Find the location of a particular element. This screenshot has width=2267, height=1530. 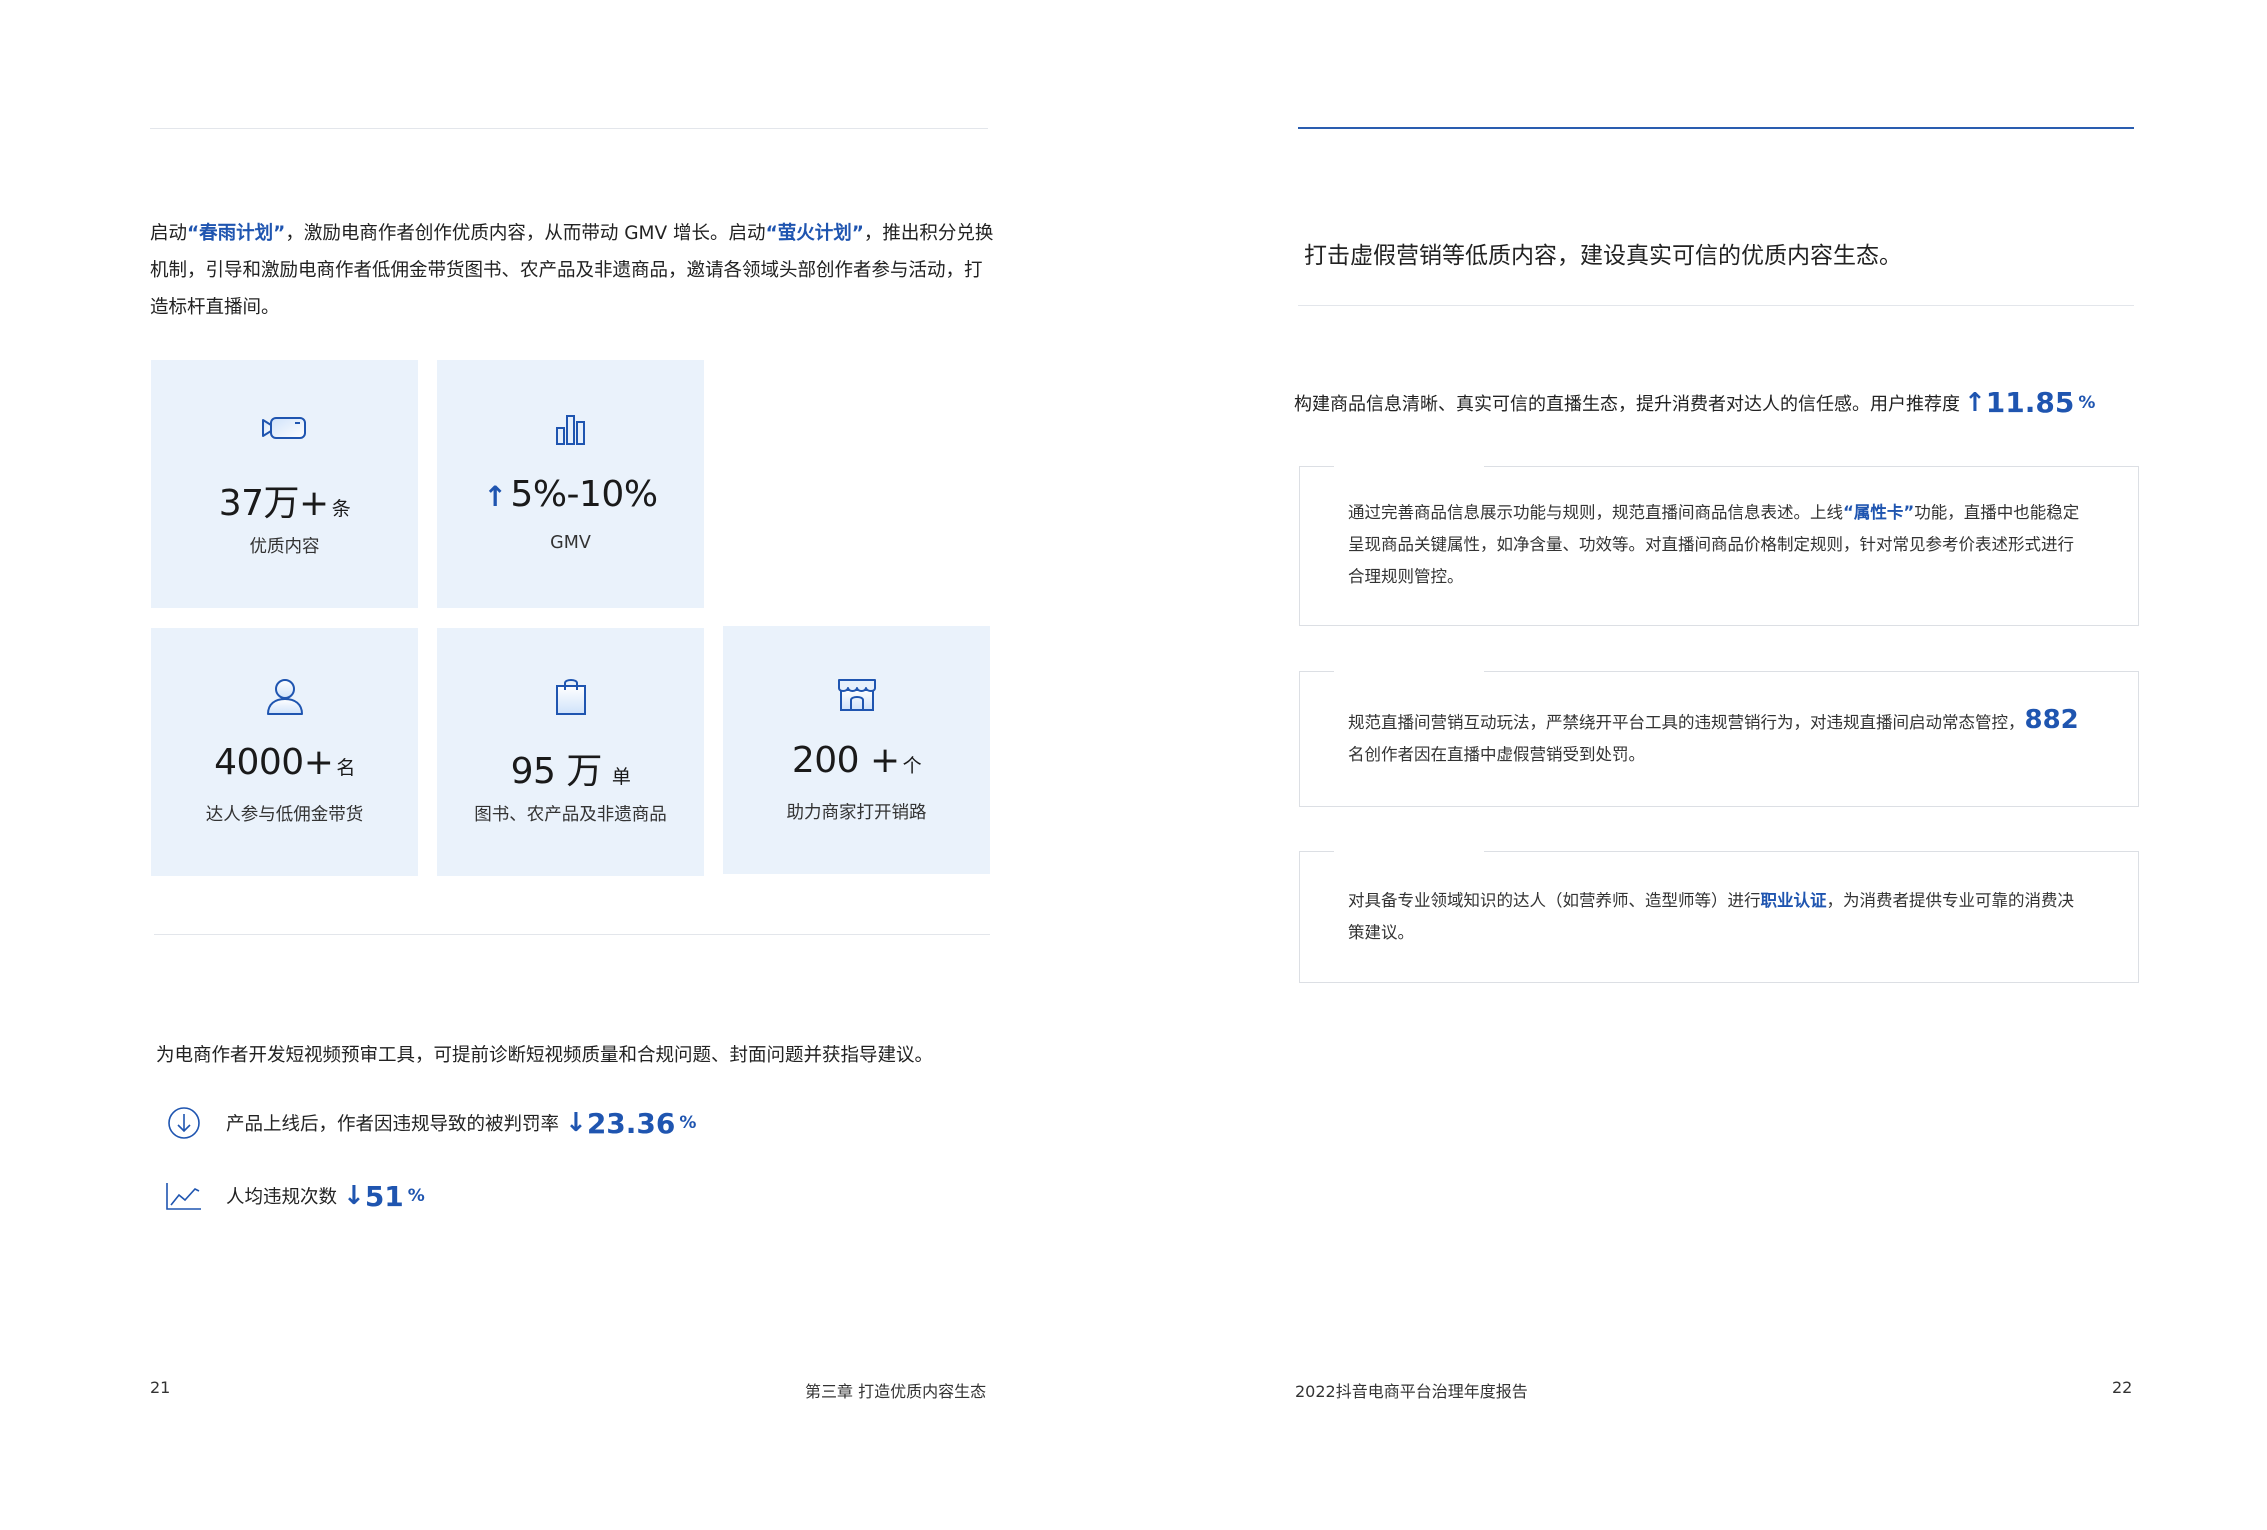

stat-label: GMV is located at coordinates (570, 543).